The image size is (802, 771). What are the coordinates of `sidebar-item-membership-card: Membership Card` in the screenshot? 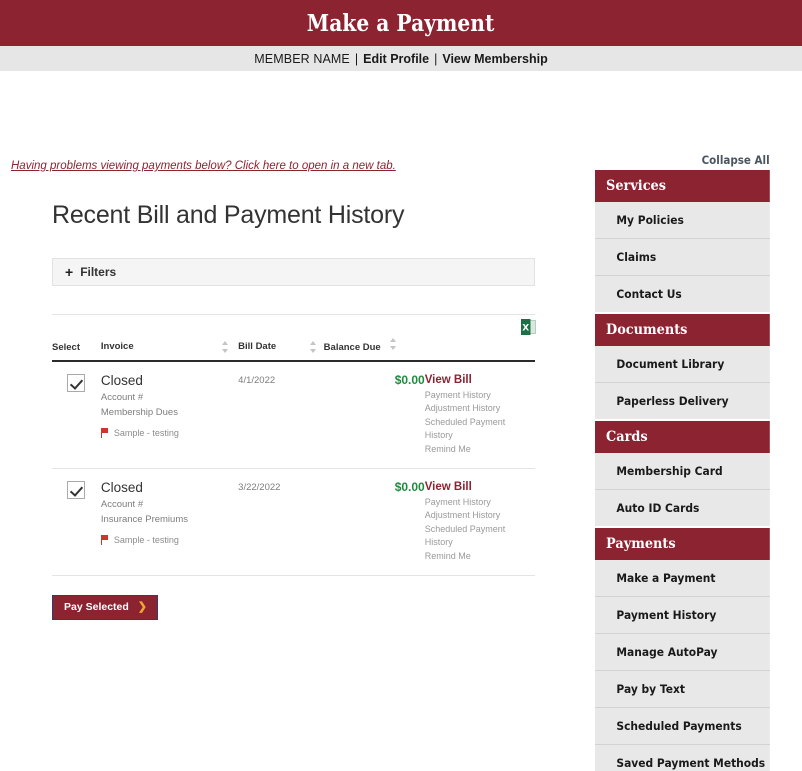 It's located at (682, 471).